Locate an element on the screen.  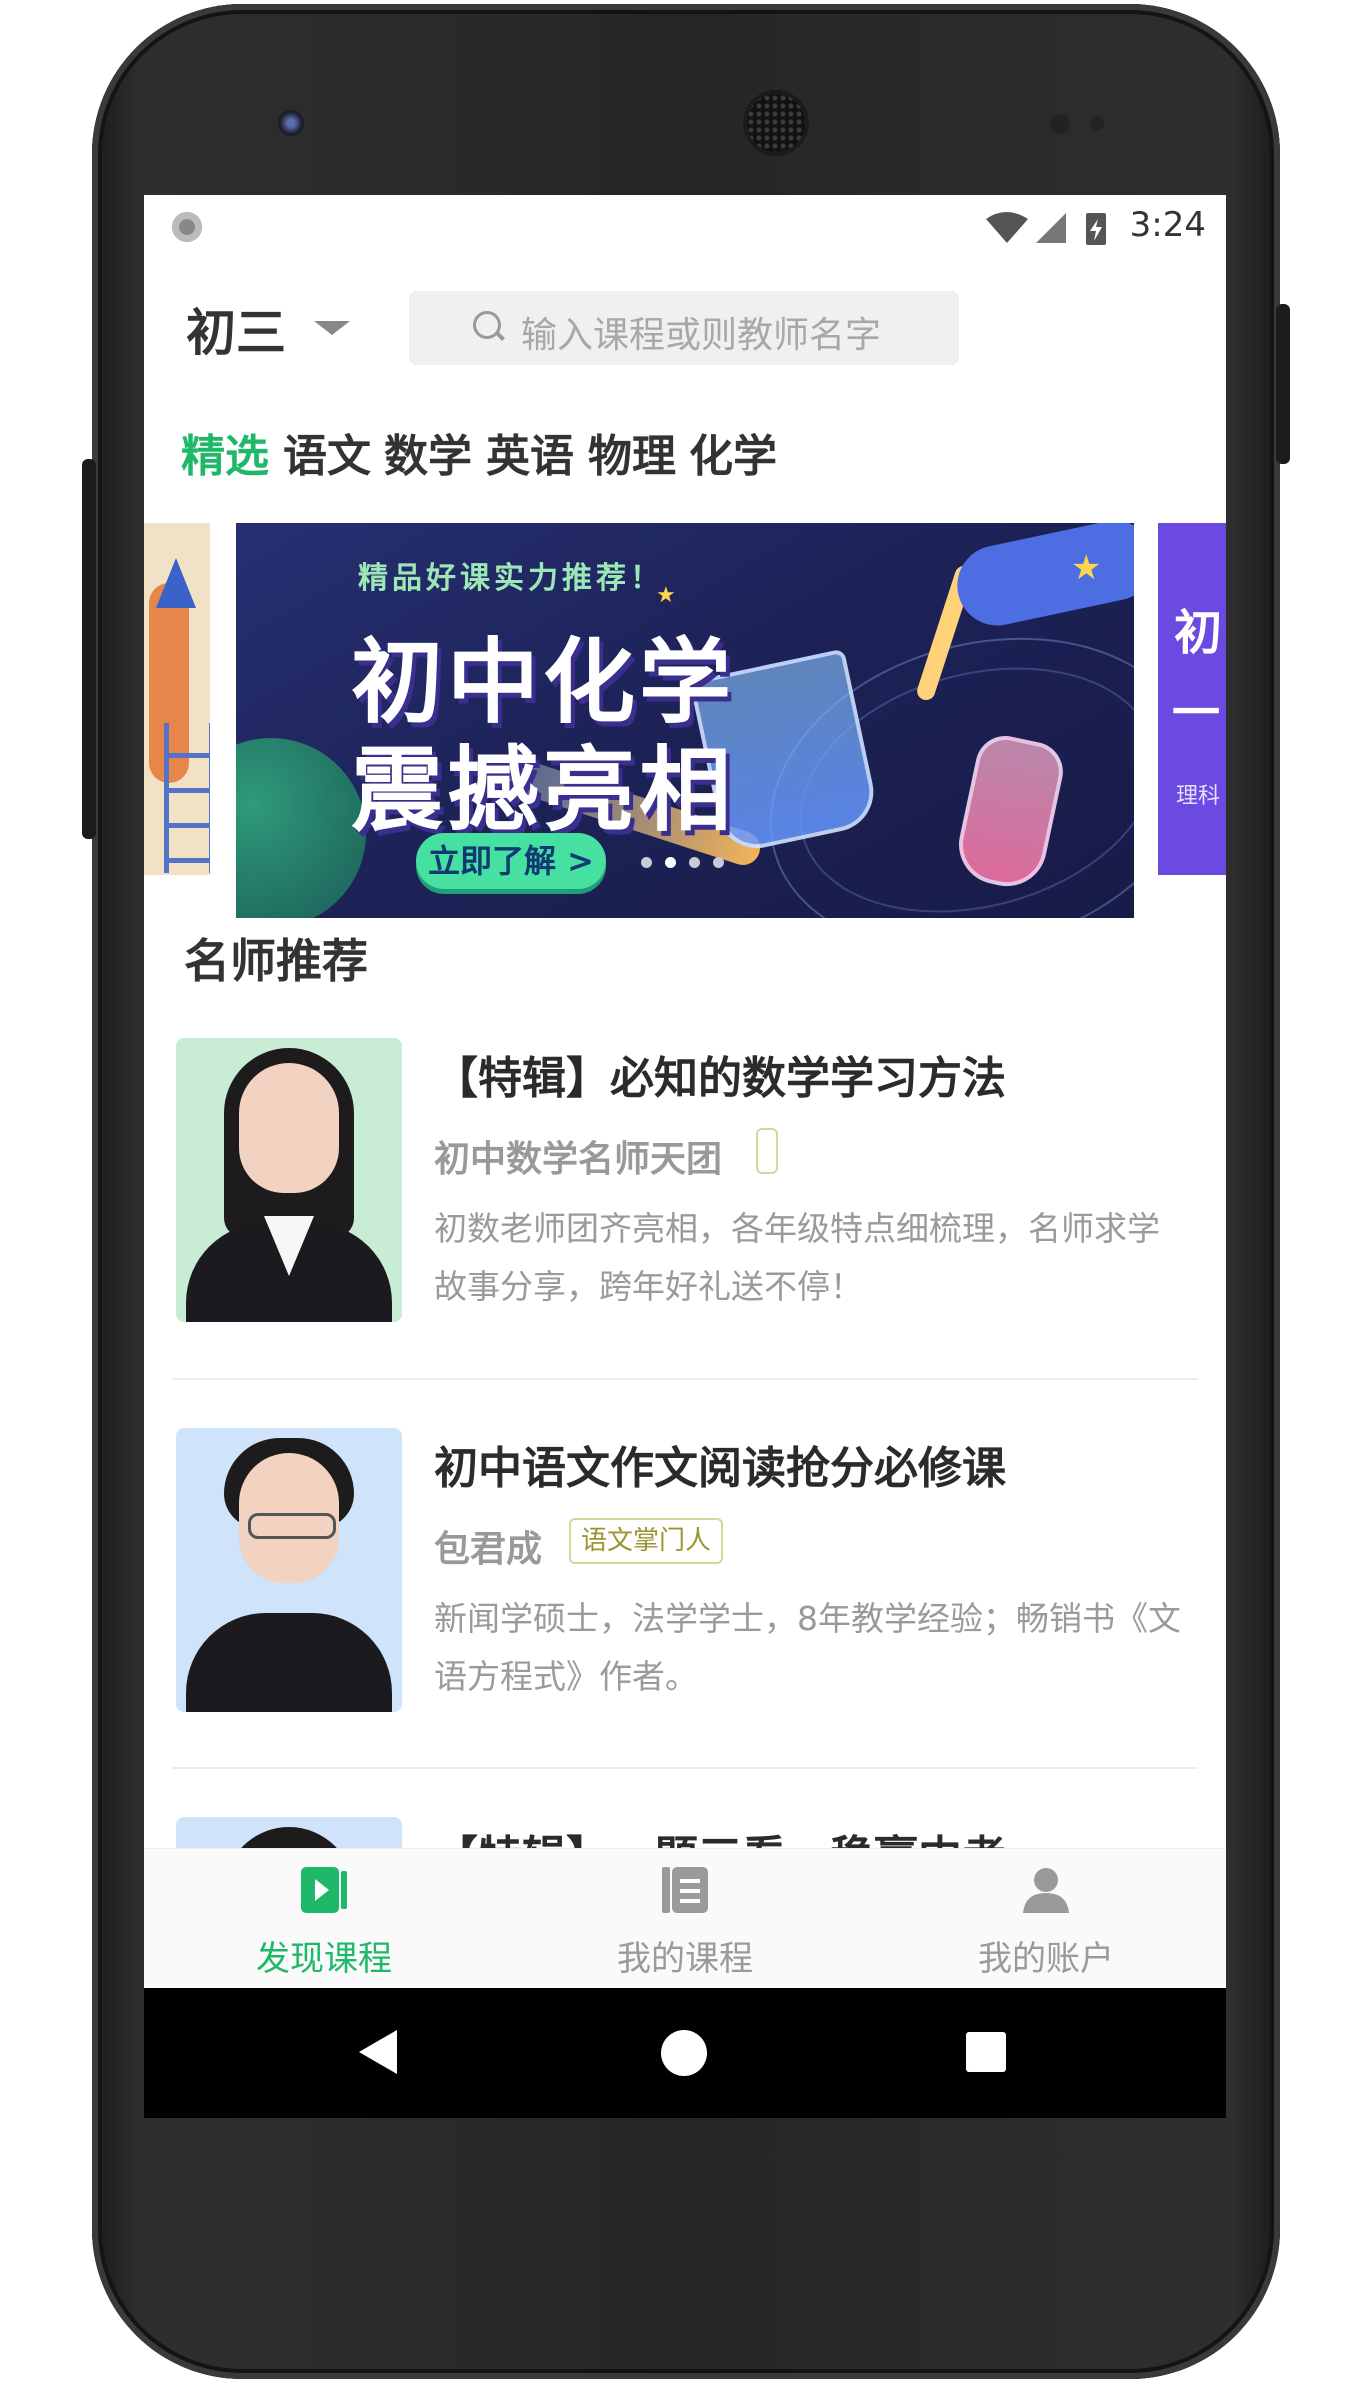
earpiece-speaker is located at coordinates (776, 123).